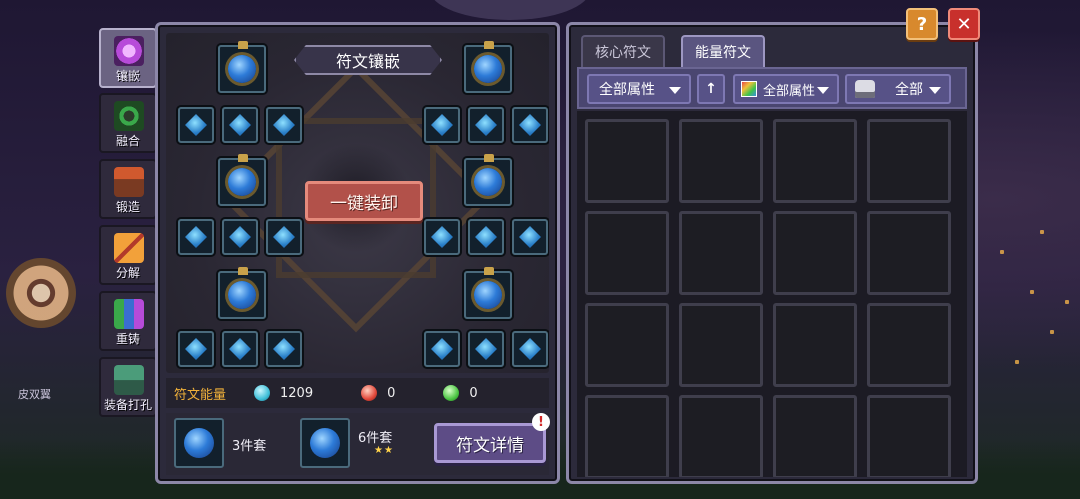 This screenshot has width=1080, height=499. I want to click on fusion-icon, so click(129, 116).